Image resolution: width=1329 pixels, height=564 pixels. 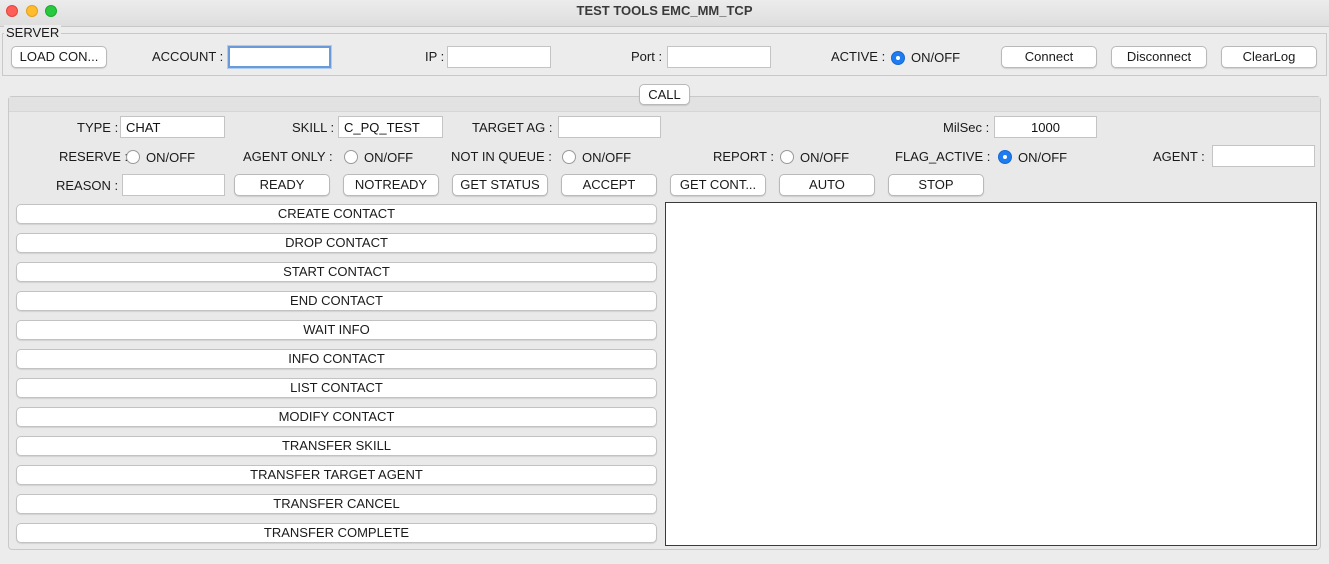 What do you see at coordinates (188, 56) in the screenshot?
I see `account-label: ACCOUNT :` at bounding box center [188, 56].